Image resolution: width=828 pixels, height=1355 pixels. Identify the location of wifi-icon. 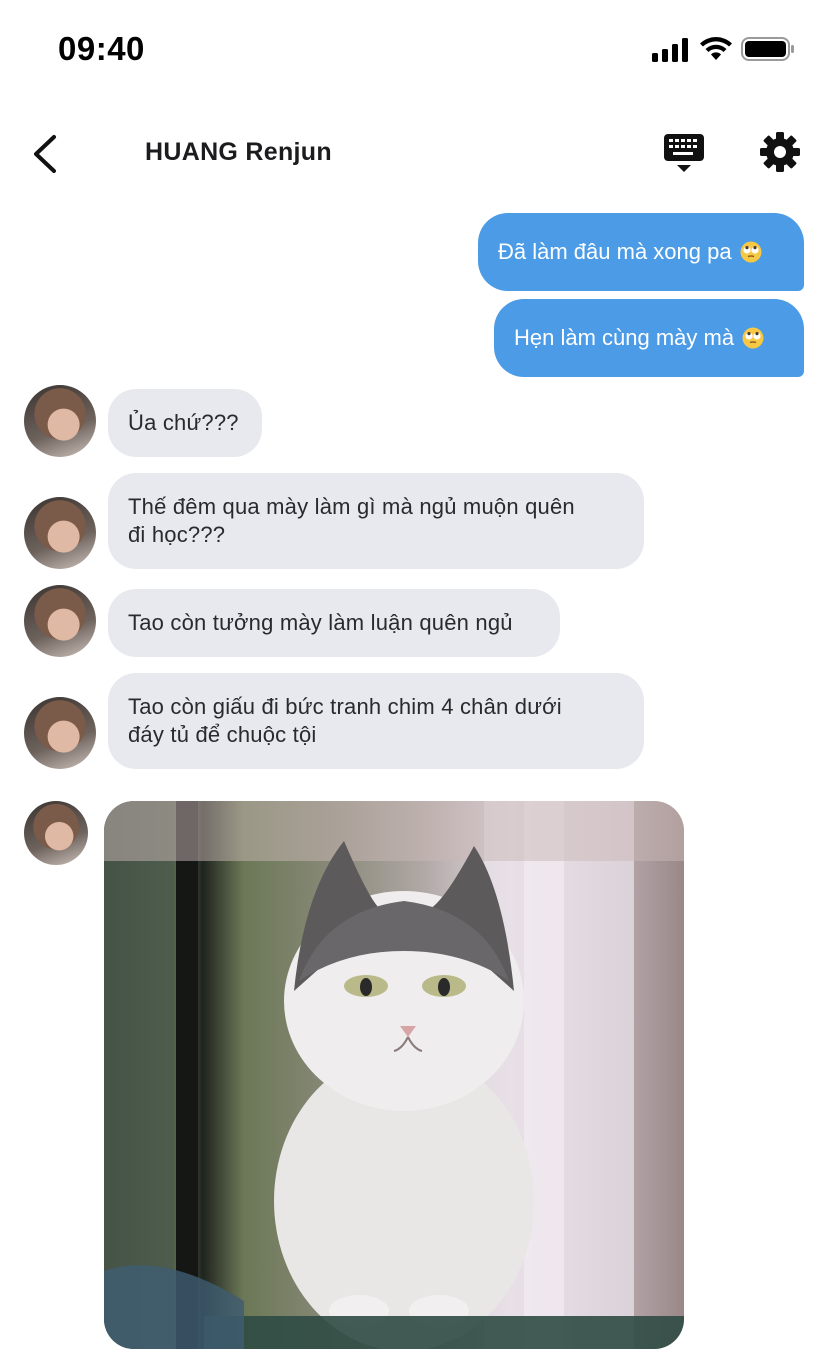
(716, 48).